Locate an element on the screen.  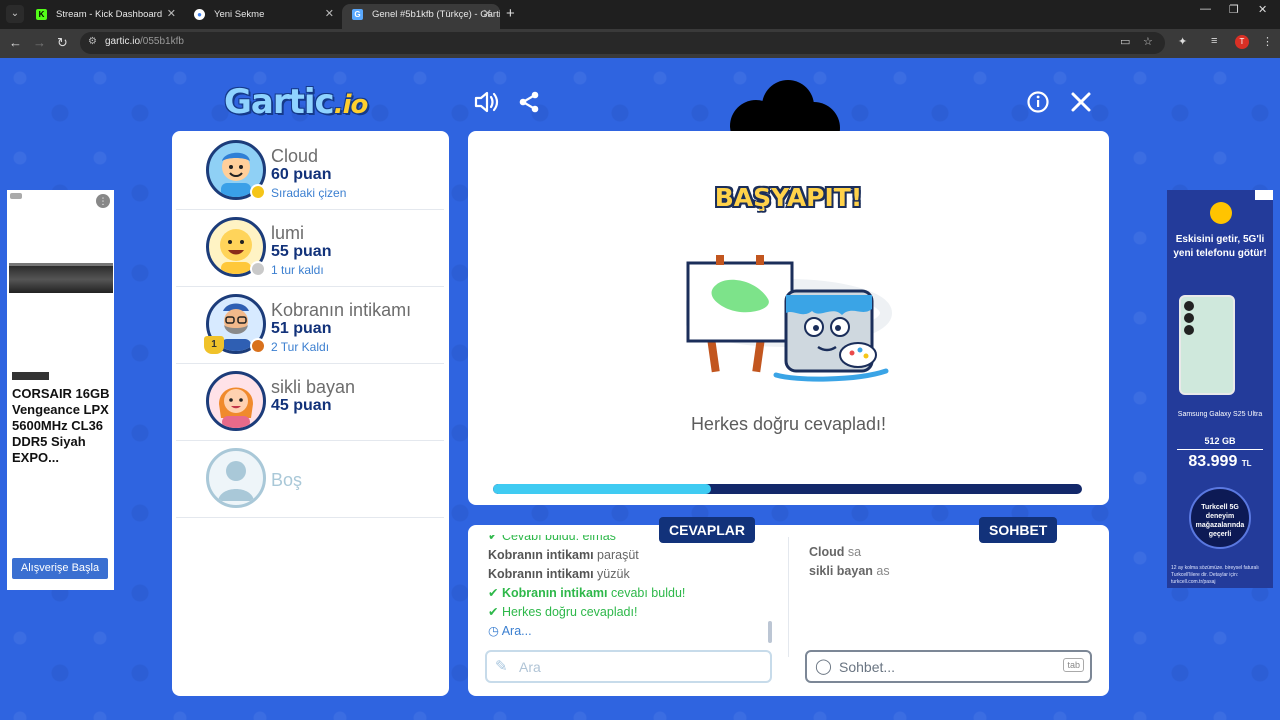
site-info-icon: ⚙ is located at coordinates (92, 41).